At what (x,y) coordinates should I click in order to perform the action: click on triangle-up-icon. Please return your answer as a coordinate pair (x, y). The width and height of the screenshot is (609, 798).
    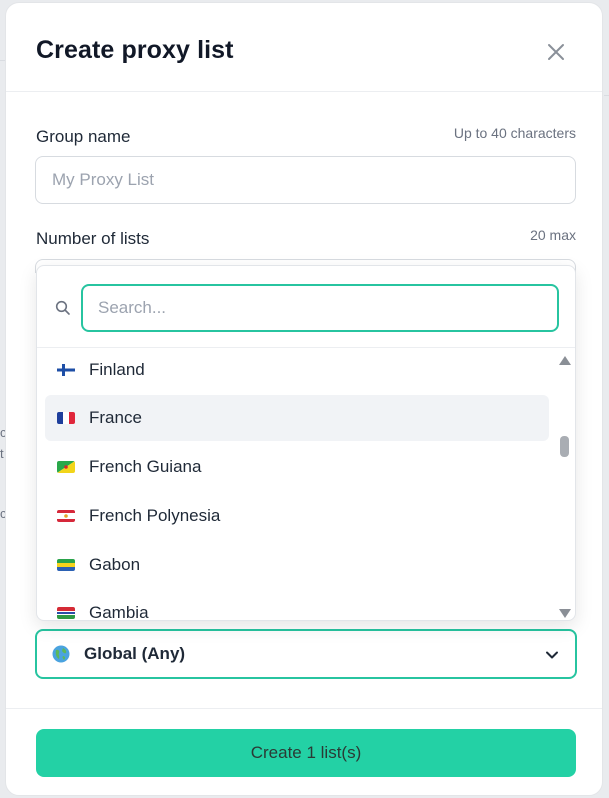
    Looking at the image, I should click on (565, 360).